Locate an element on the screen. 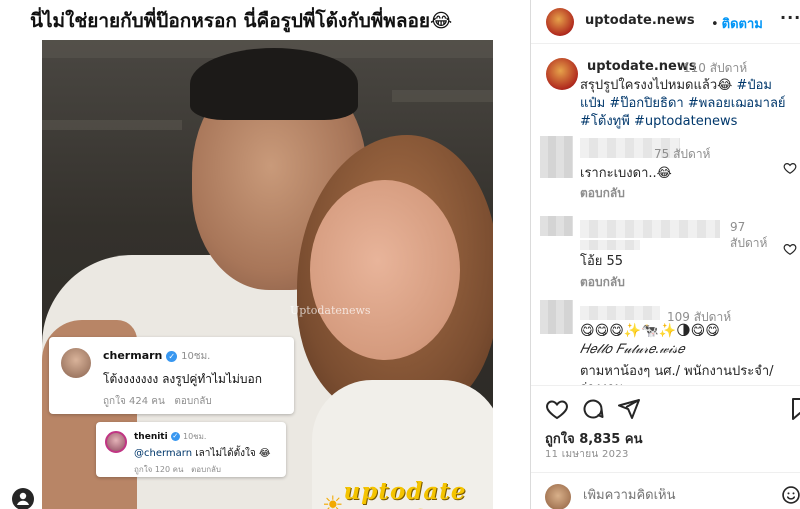 This screenshot has width=800, height=509. more-icon: ··· is located at coordinates (790, 17).